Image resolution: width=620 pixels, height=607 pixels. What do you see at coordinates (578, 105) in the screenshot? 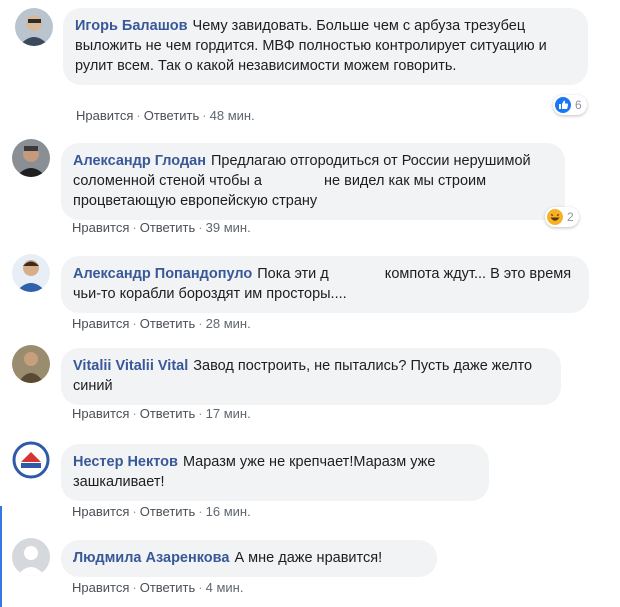
I see `reaction-count: 6` at bounding box center [578, 105].